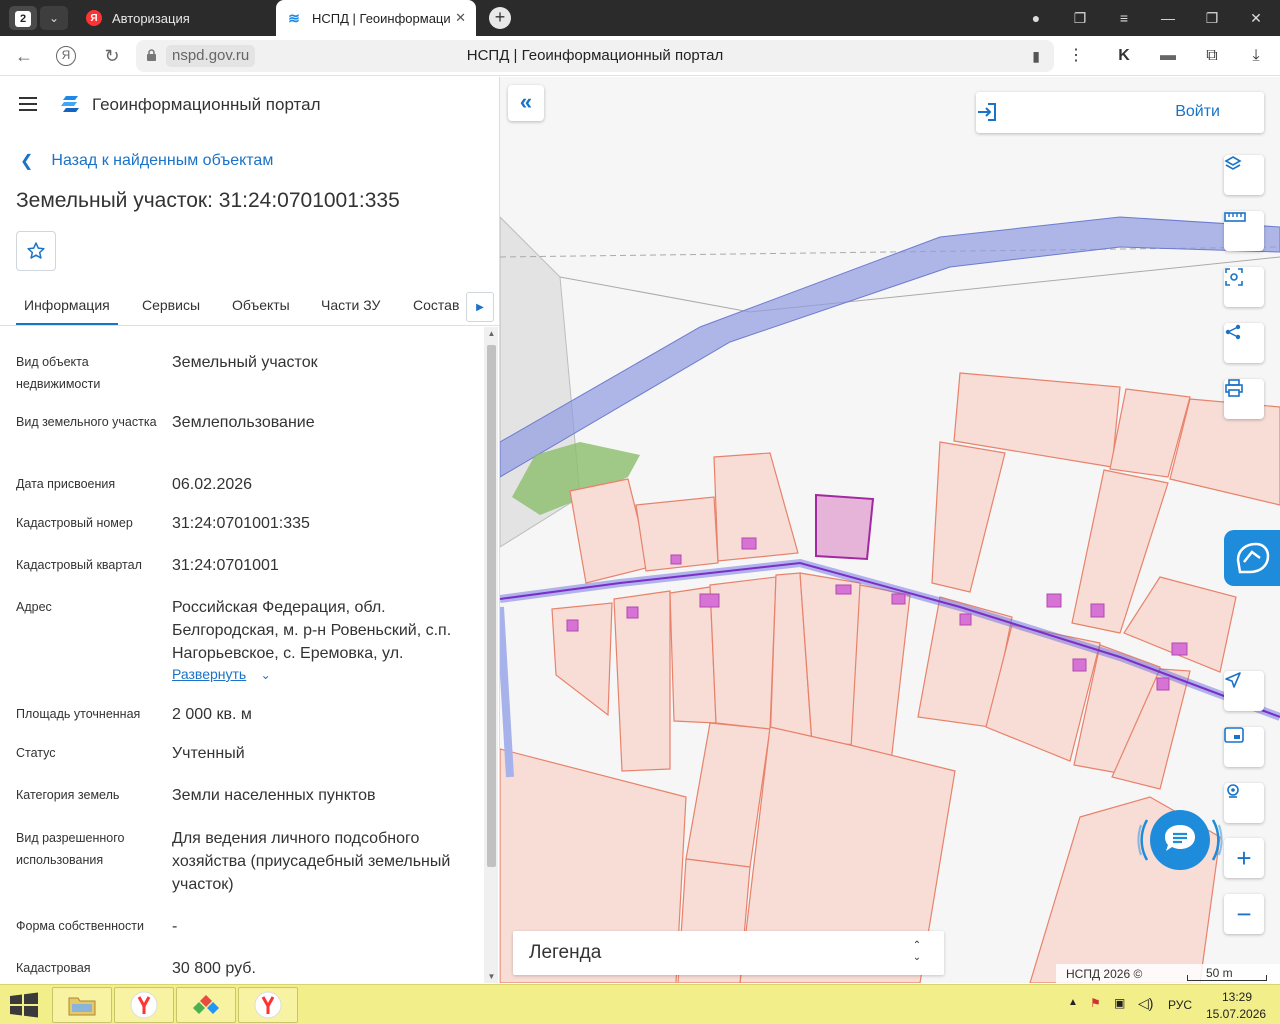 This screenshot has width=1280, height=1024. Describe the element at coordinates (225, 565) in the screenshot. I see `property-value: 31:24:0701001` at that location.